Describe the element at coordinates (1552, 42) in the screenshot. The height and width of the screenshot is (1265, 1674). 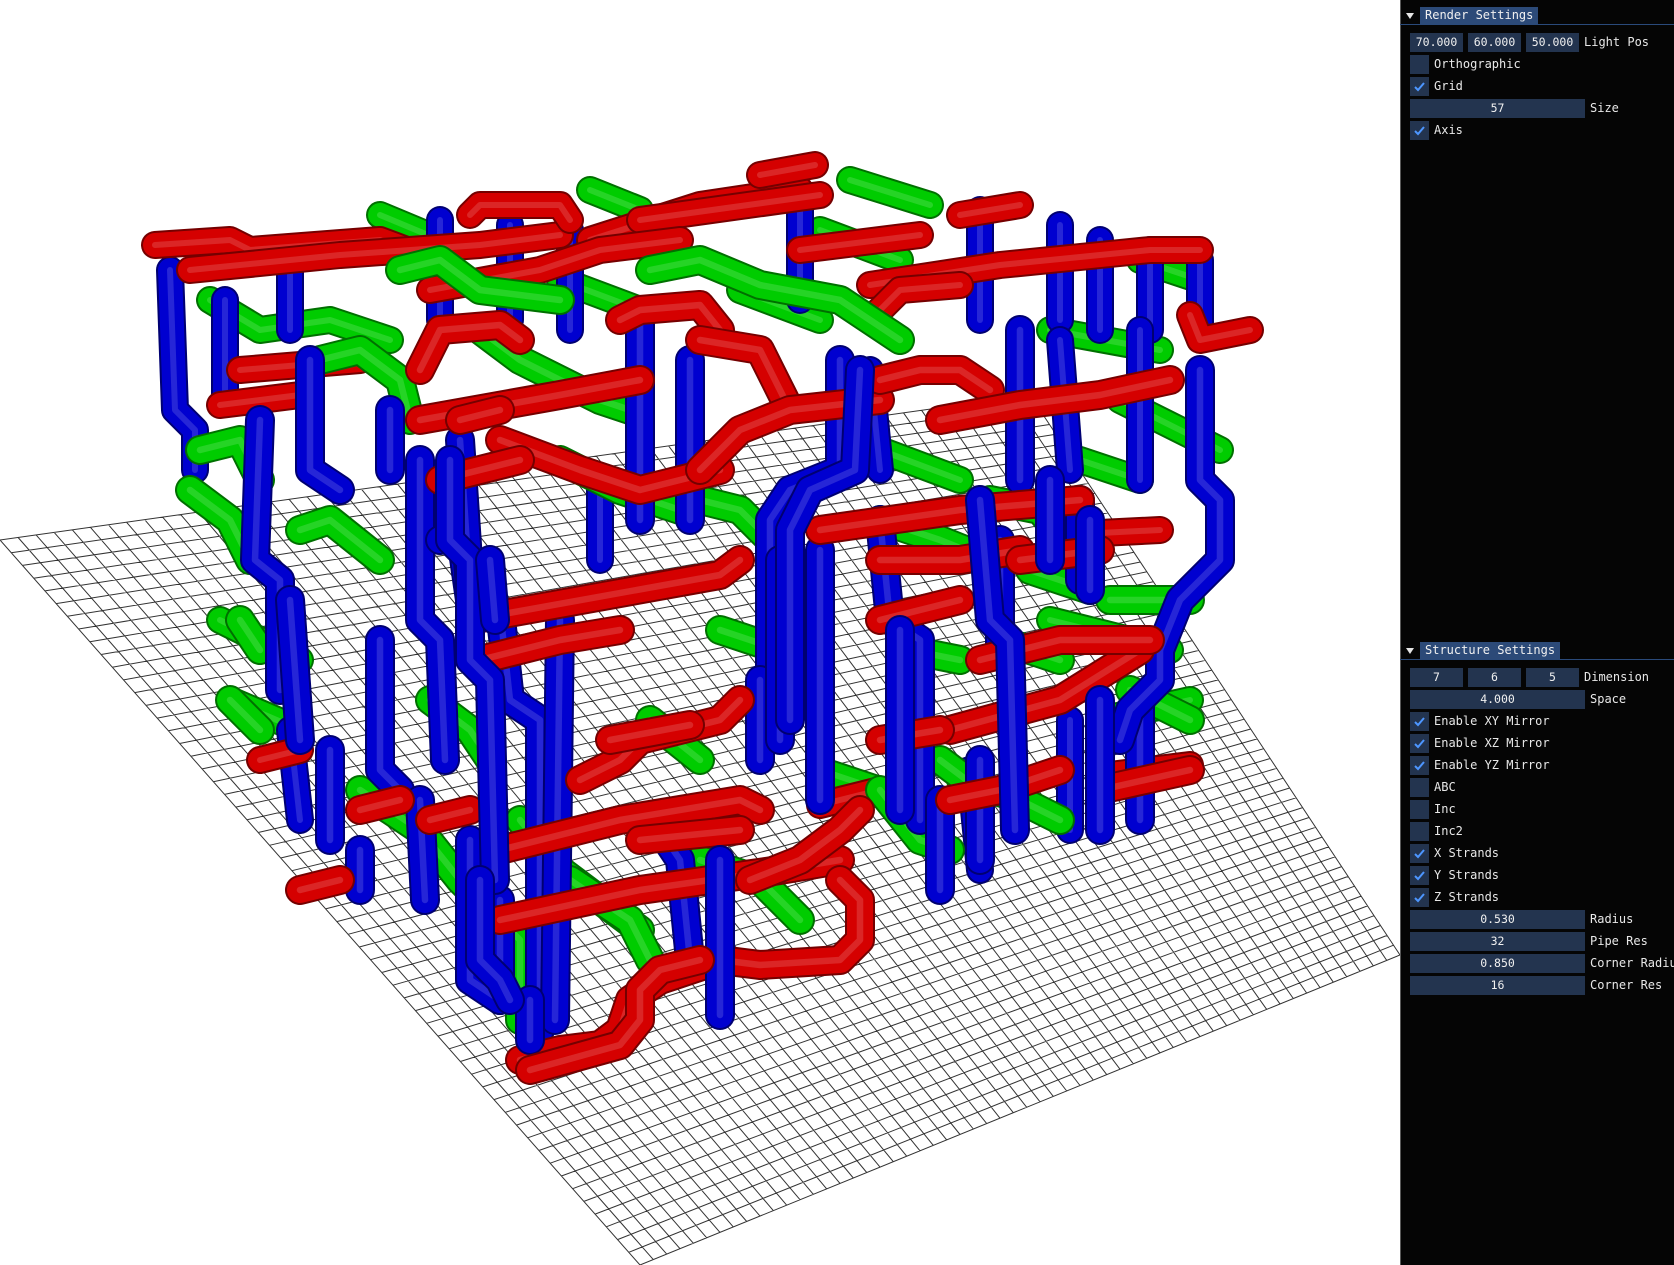
I see `light-pos-z-field: 50.000` at that location.